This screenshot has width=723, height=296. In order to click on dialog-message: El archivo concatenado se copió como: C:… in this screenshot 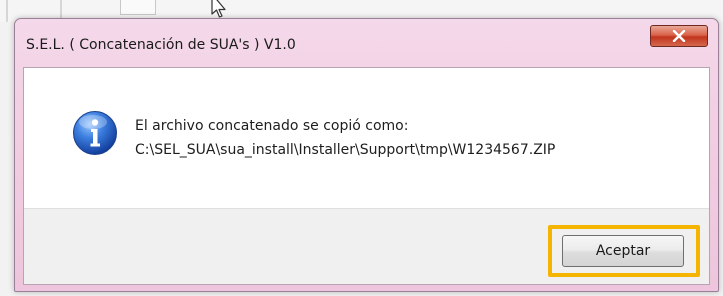, I will do `click(345, 138)`.